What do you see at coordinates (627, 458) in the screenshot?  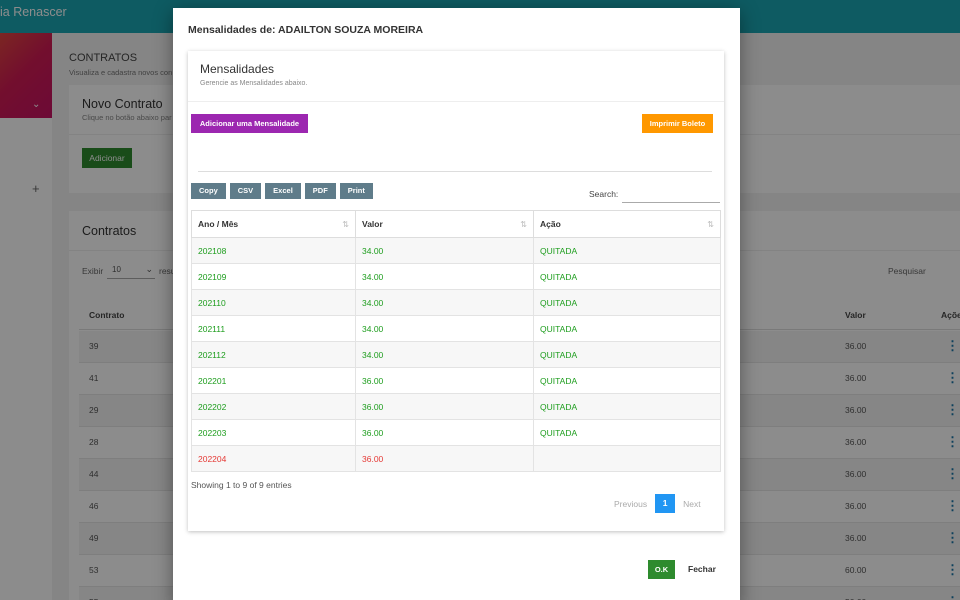 I see `acao-cell` at bounding box center [627, 458].